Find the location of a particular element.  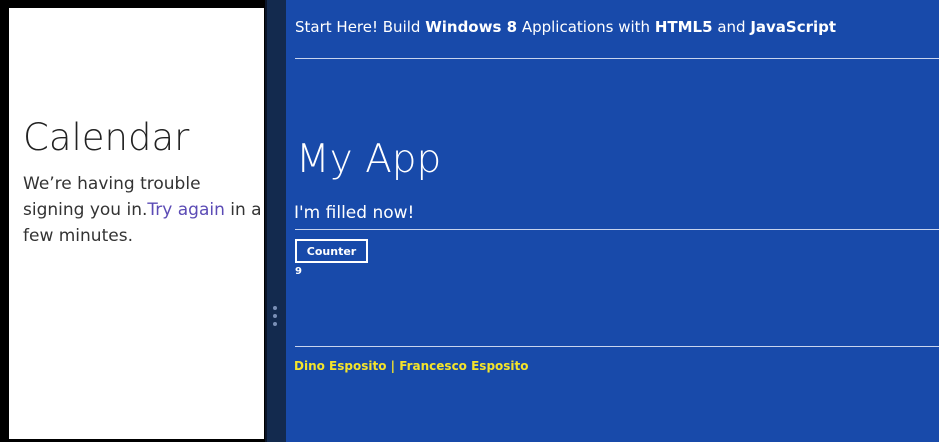

content-divider is located at coordinates (617, 229).